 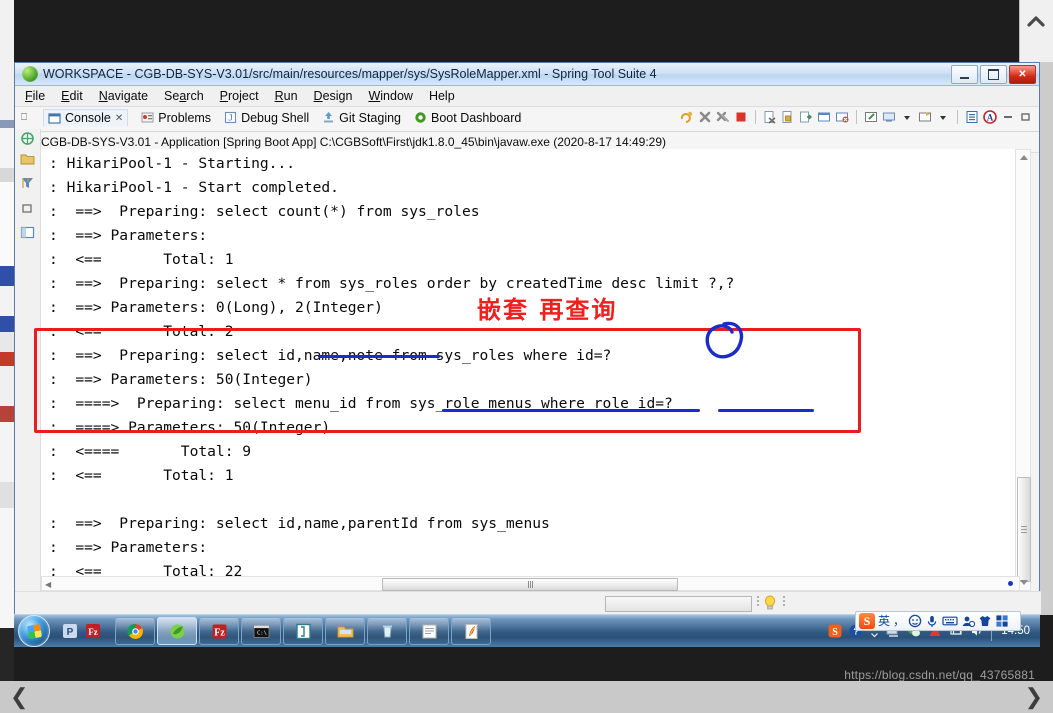 I want to click on tab-console-close-icon: ✕, so click(x=119, y=118).